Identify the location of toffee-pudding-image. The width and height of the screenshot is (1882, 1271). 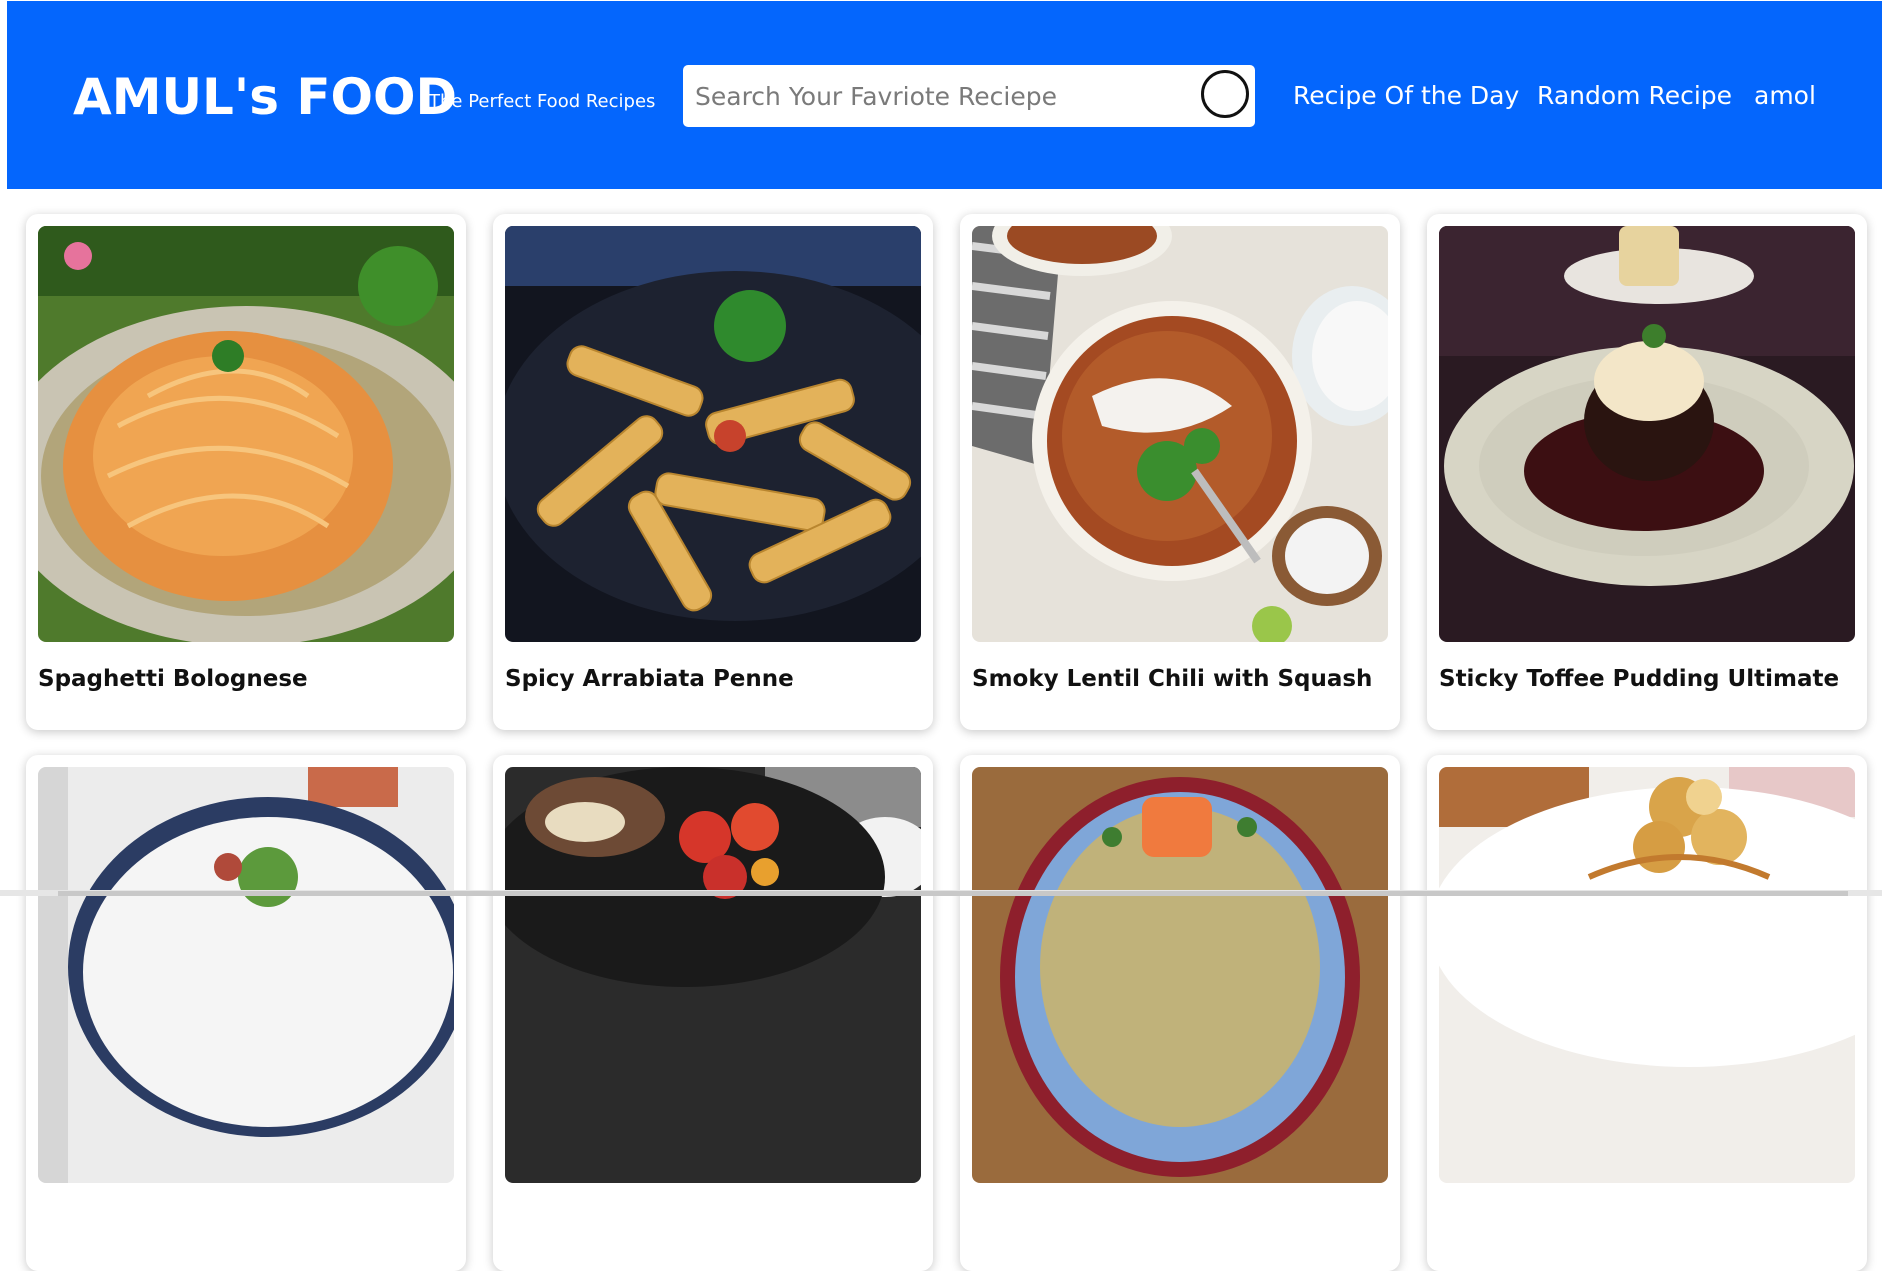
(1647, 434).